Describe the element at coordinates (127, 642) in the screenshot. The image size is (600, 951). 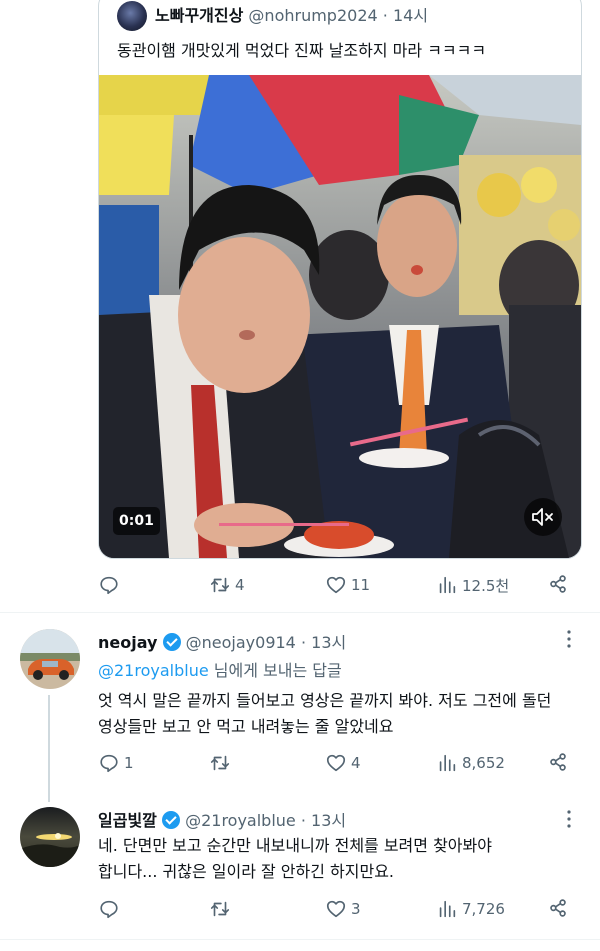
I see `reply1-author-name: neojay` at that location.